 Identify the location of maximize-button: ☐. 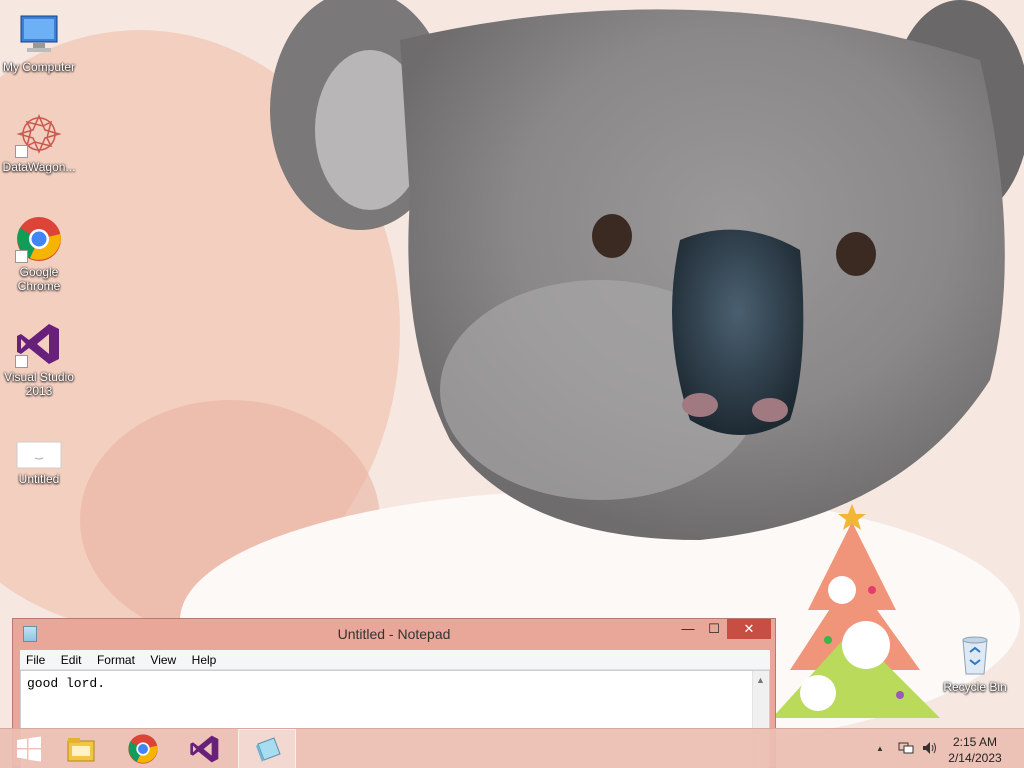
(714, 629).